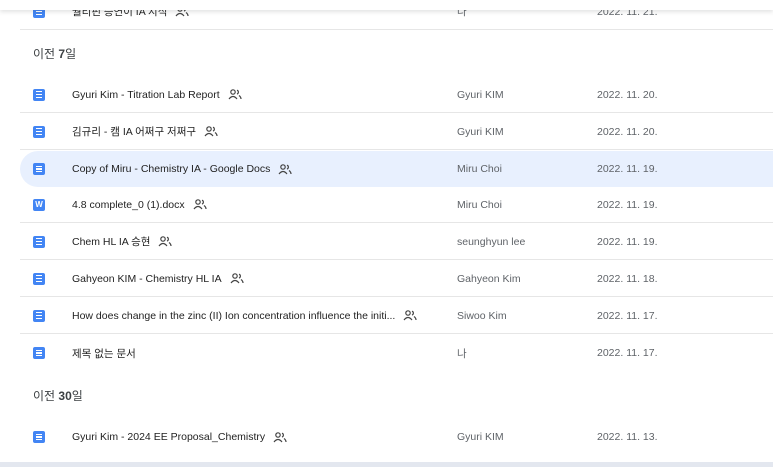 The image size is (773, 467). I want to click on file-title: Gahyeon KIM - Chemistry HL IA, so click(147, 278).